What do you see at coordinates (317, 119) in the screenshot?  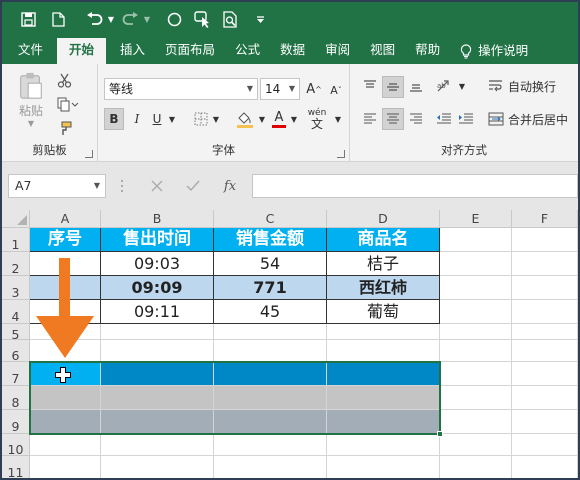 I see `phonetic-button: wén 文` at bounding box center [317, 119].